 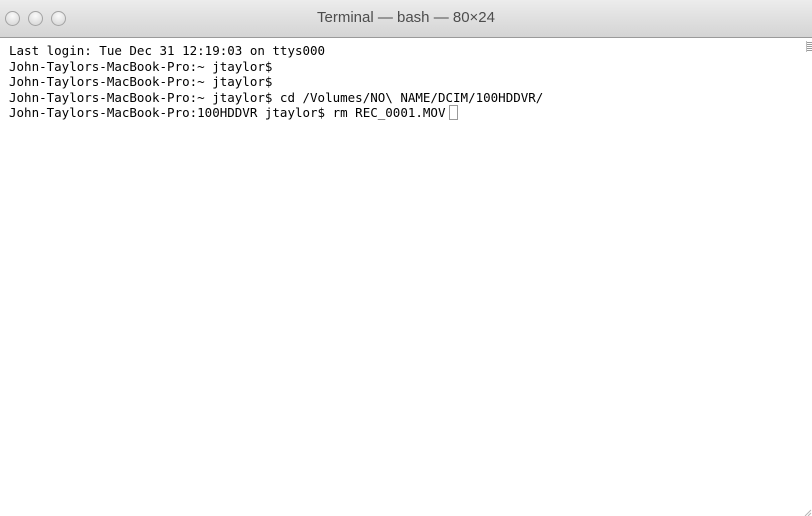 I want to click on window-title: Terminal — bash — 80×24, so click(x=405, y=17).